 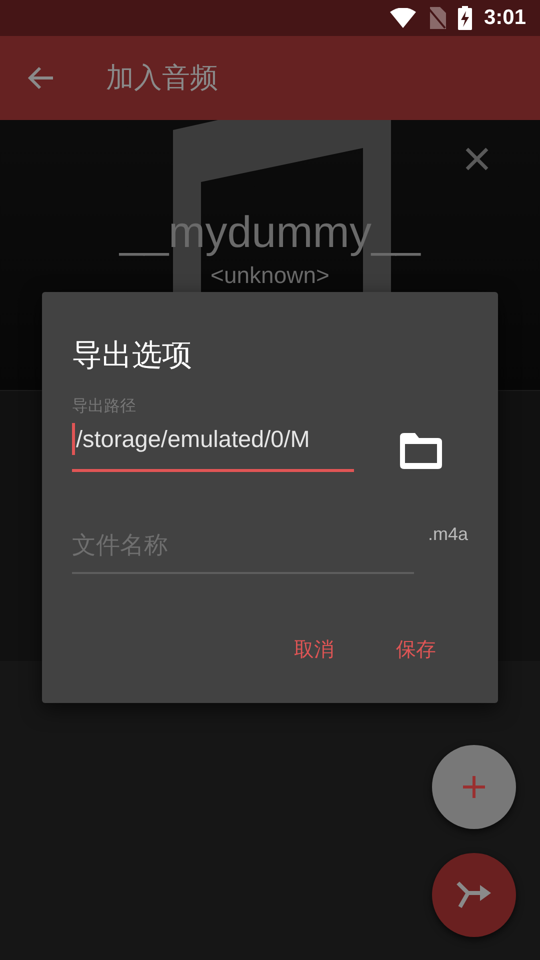 What do you see at coordinates (162, 78) in the screenshot?
I see `screen-title: 加入音频` at bounding box center [162, 78].